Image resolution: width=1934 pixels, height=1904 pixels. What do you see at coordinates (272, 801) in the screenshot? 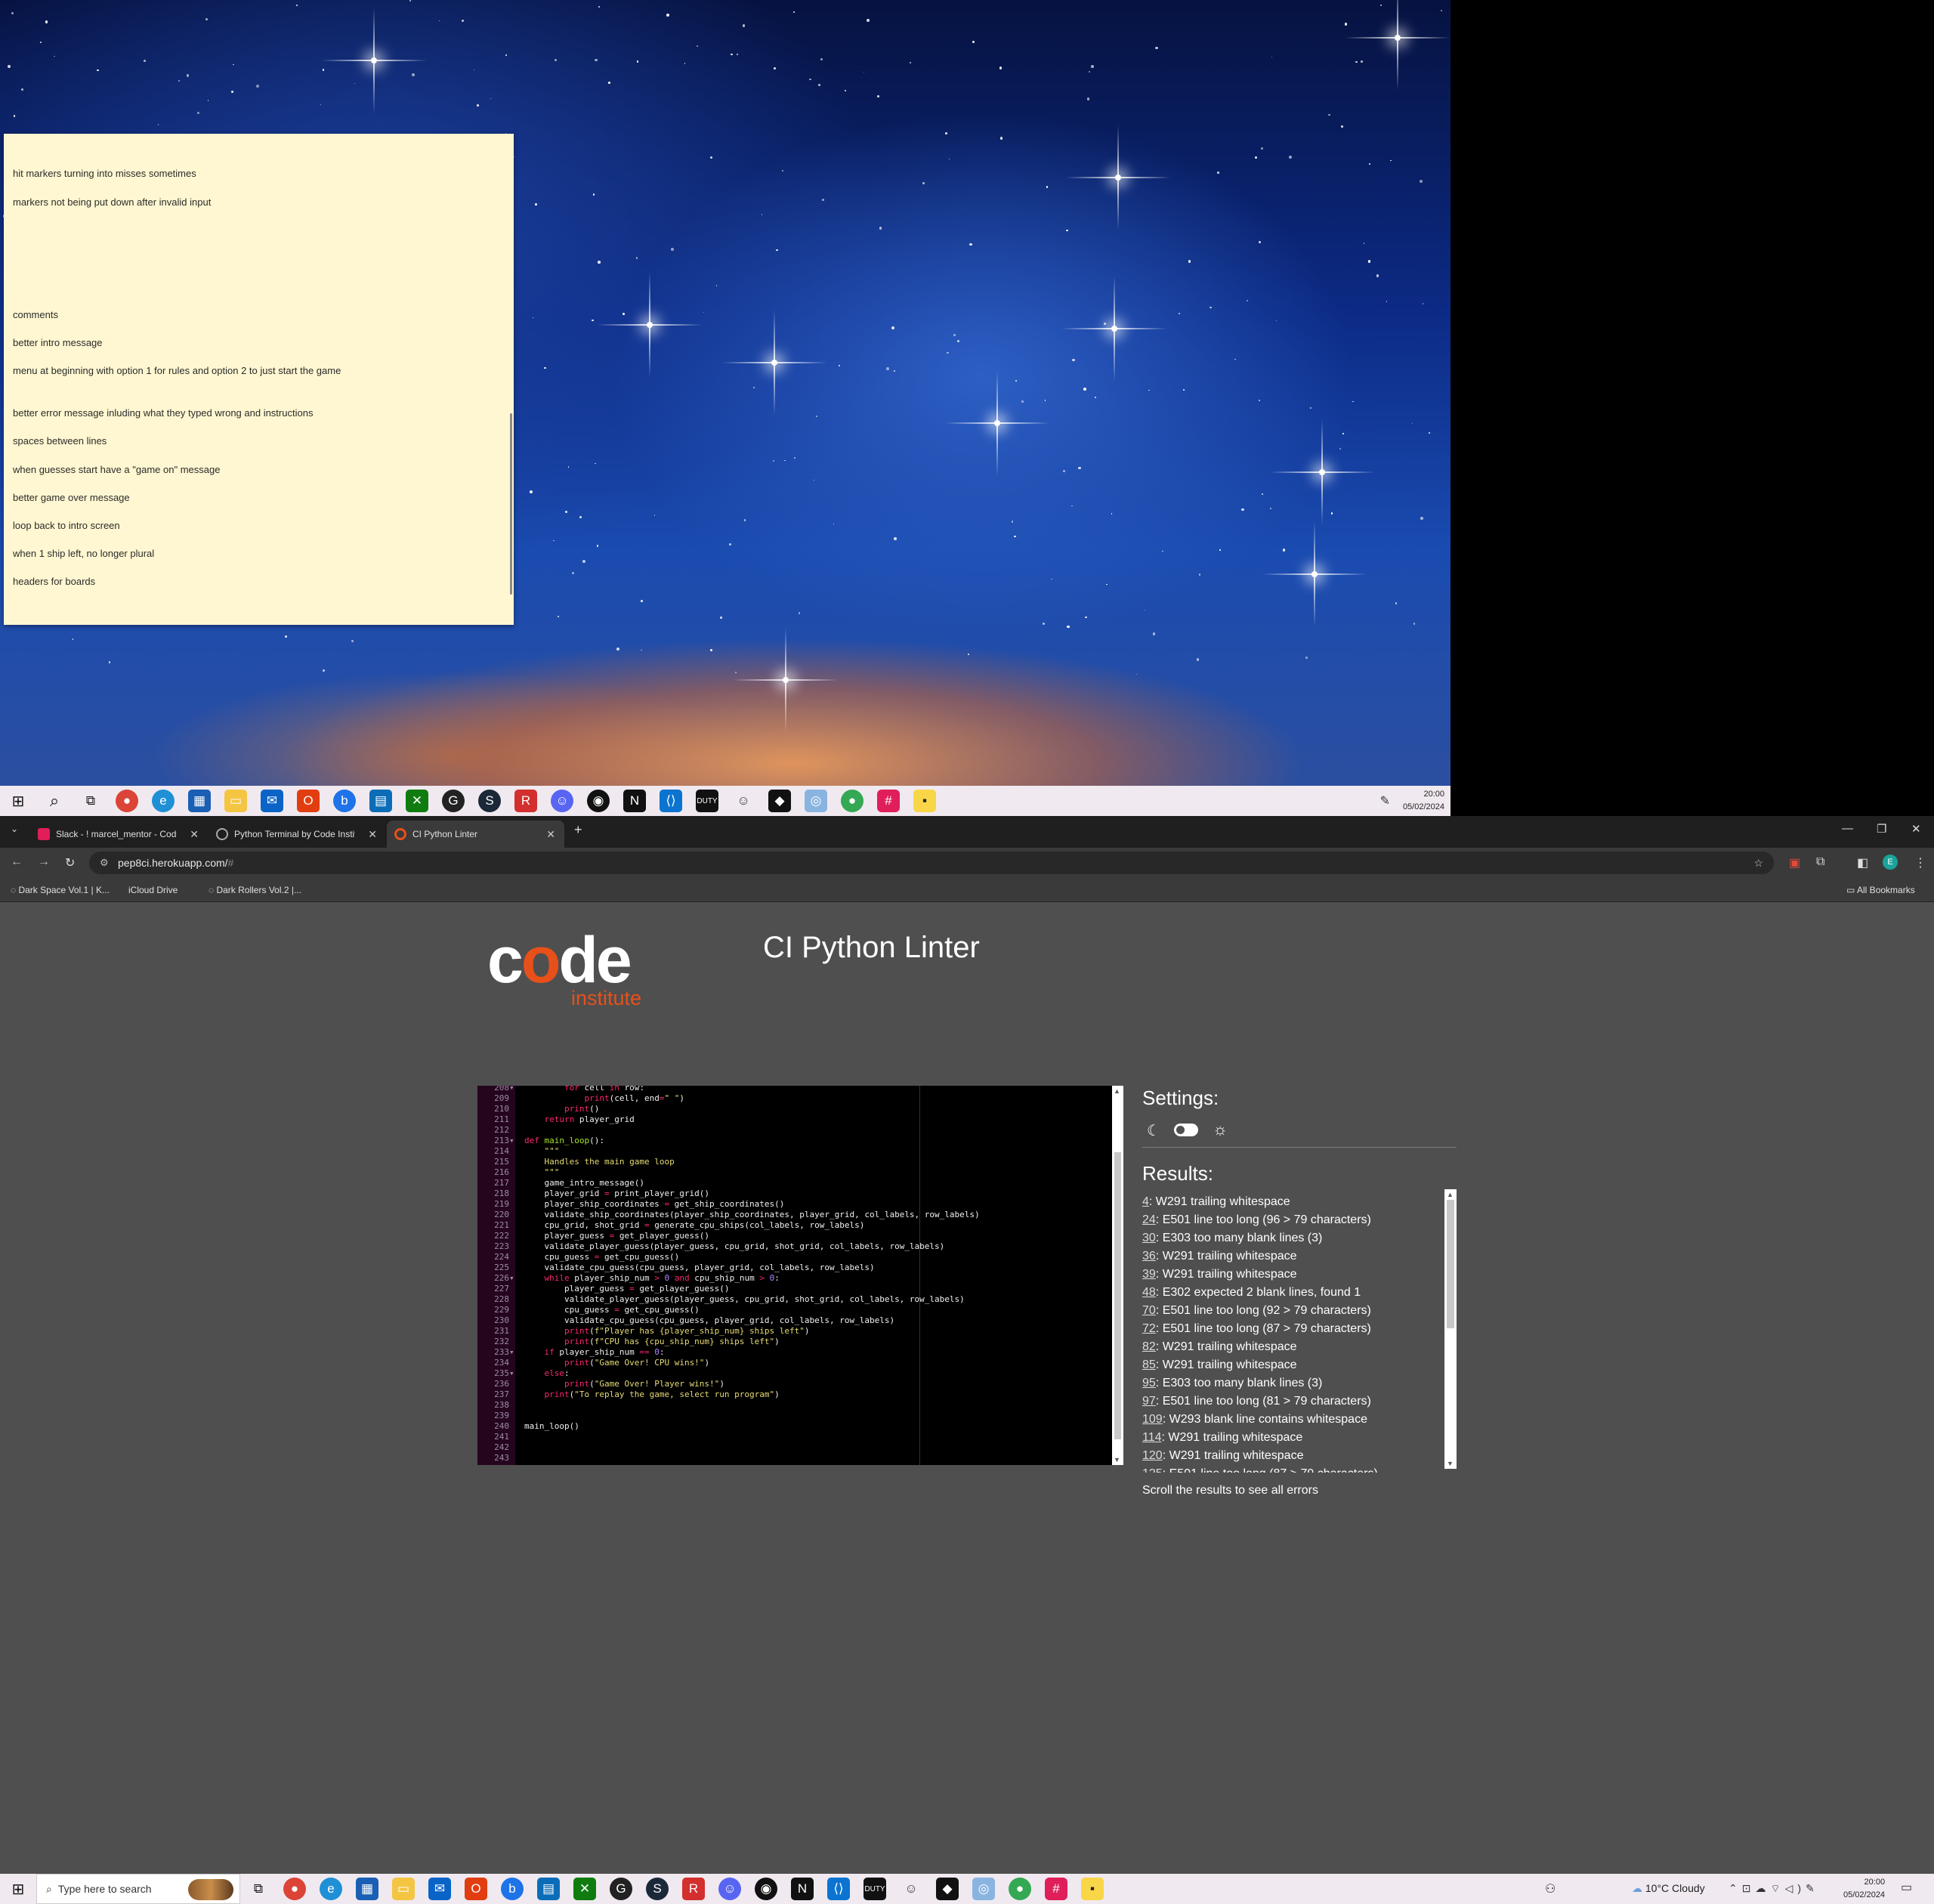
I see `mail-icon: ✉` at bounding box center [272, 801].